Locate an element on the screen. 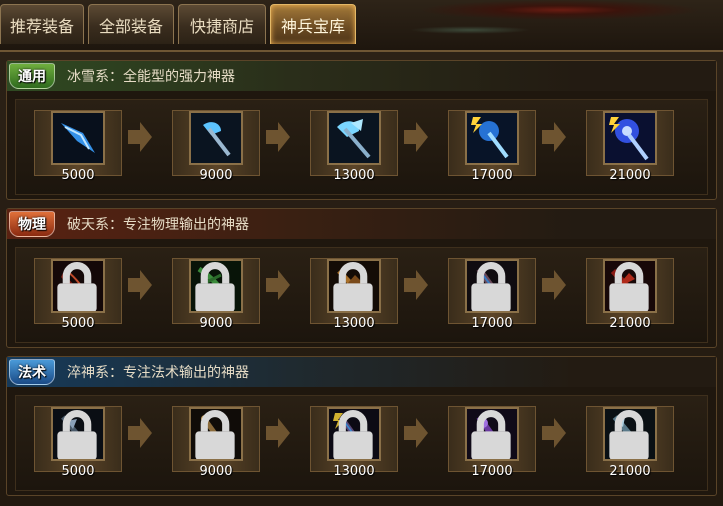  category-badge: 法术 is located at coordinates (32, 372).